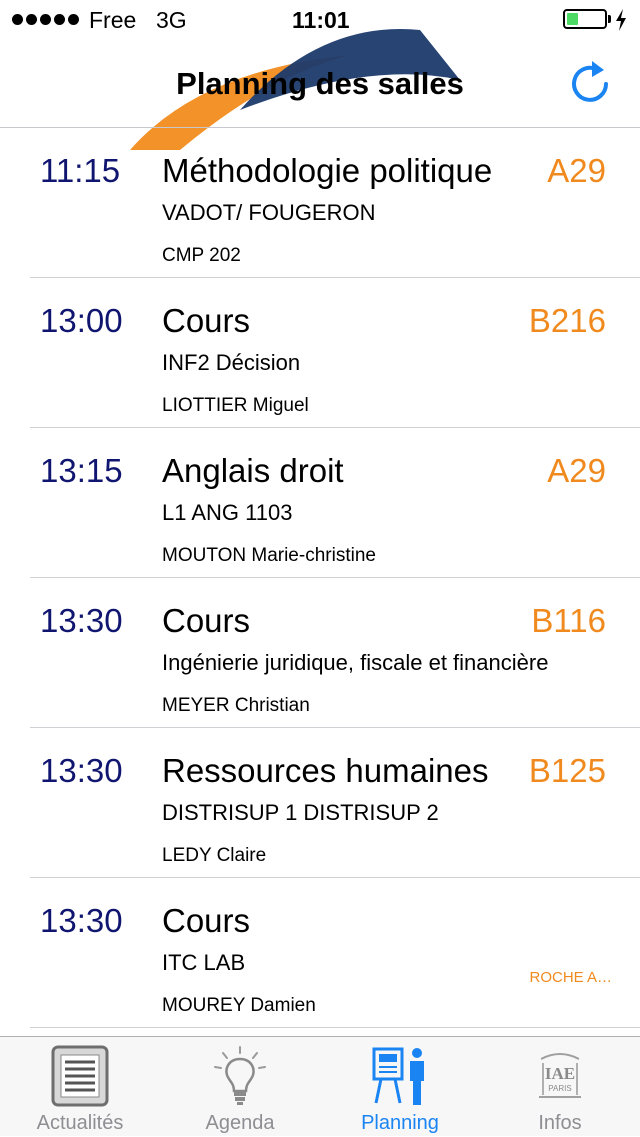 The width and height of the screenshot is (640, 1137). What do you see at coordinates (239, 1005) in the screenshot?
I see `session-teacher: MOUREY Damien` at bounding box center [239, 1005].